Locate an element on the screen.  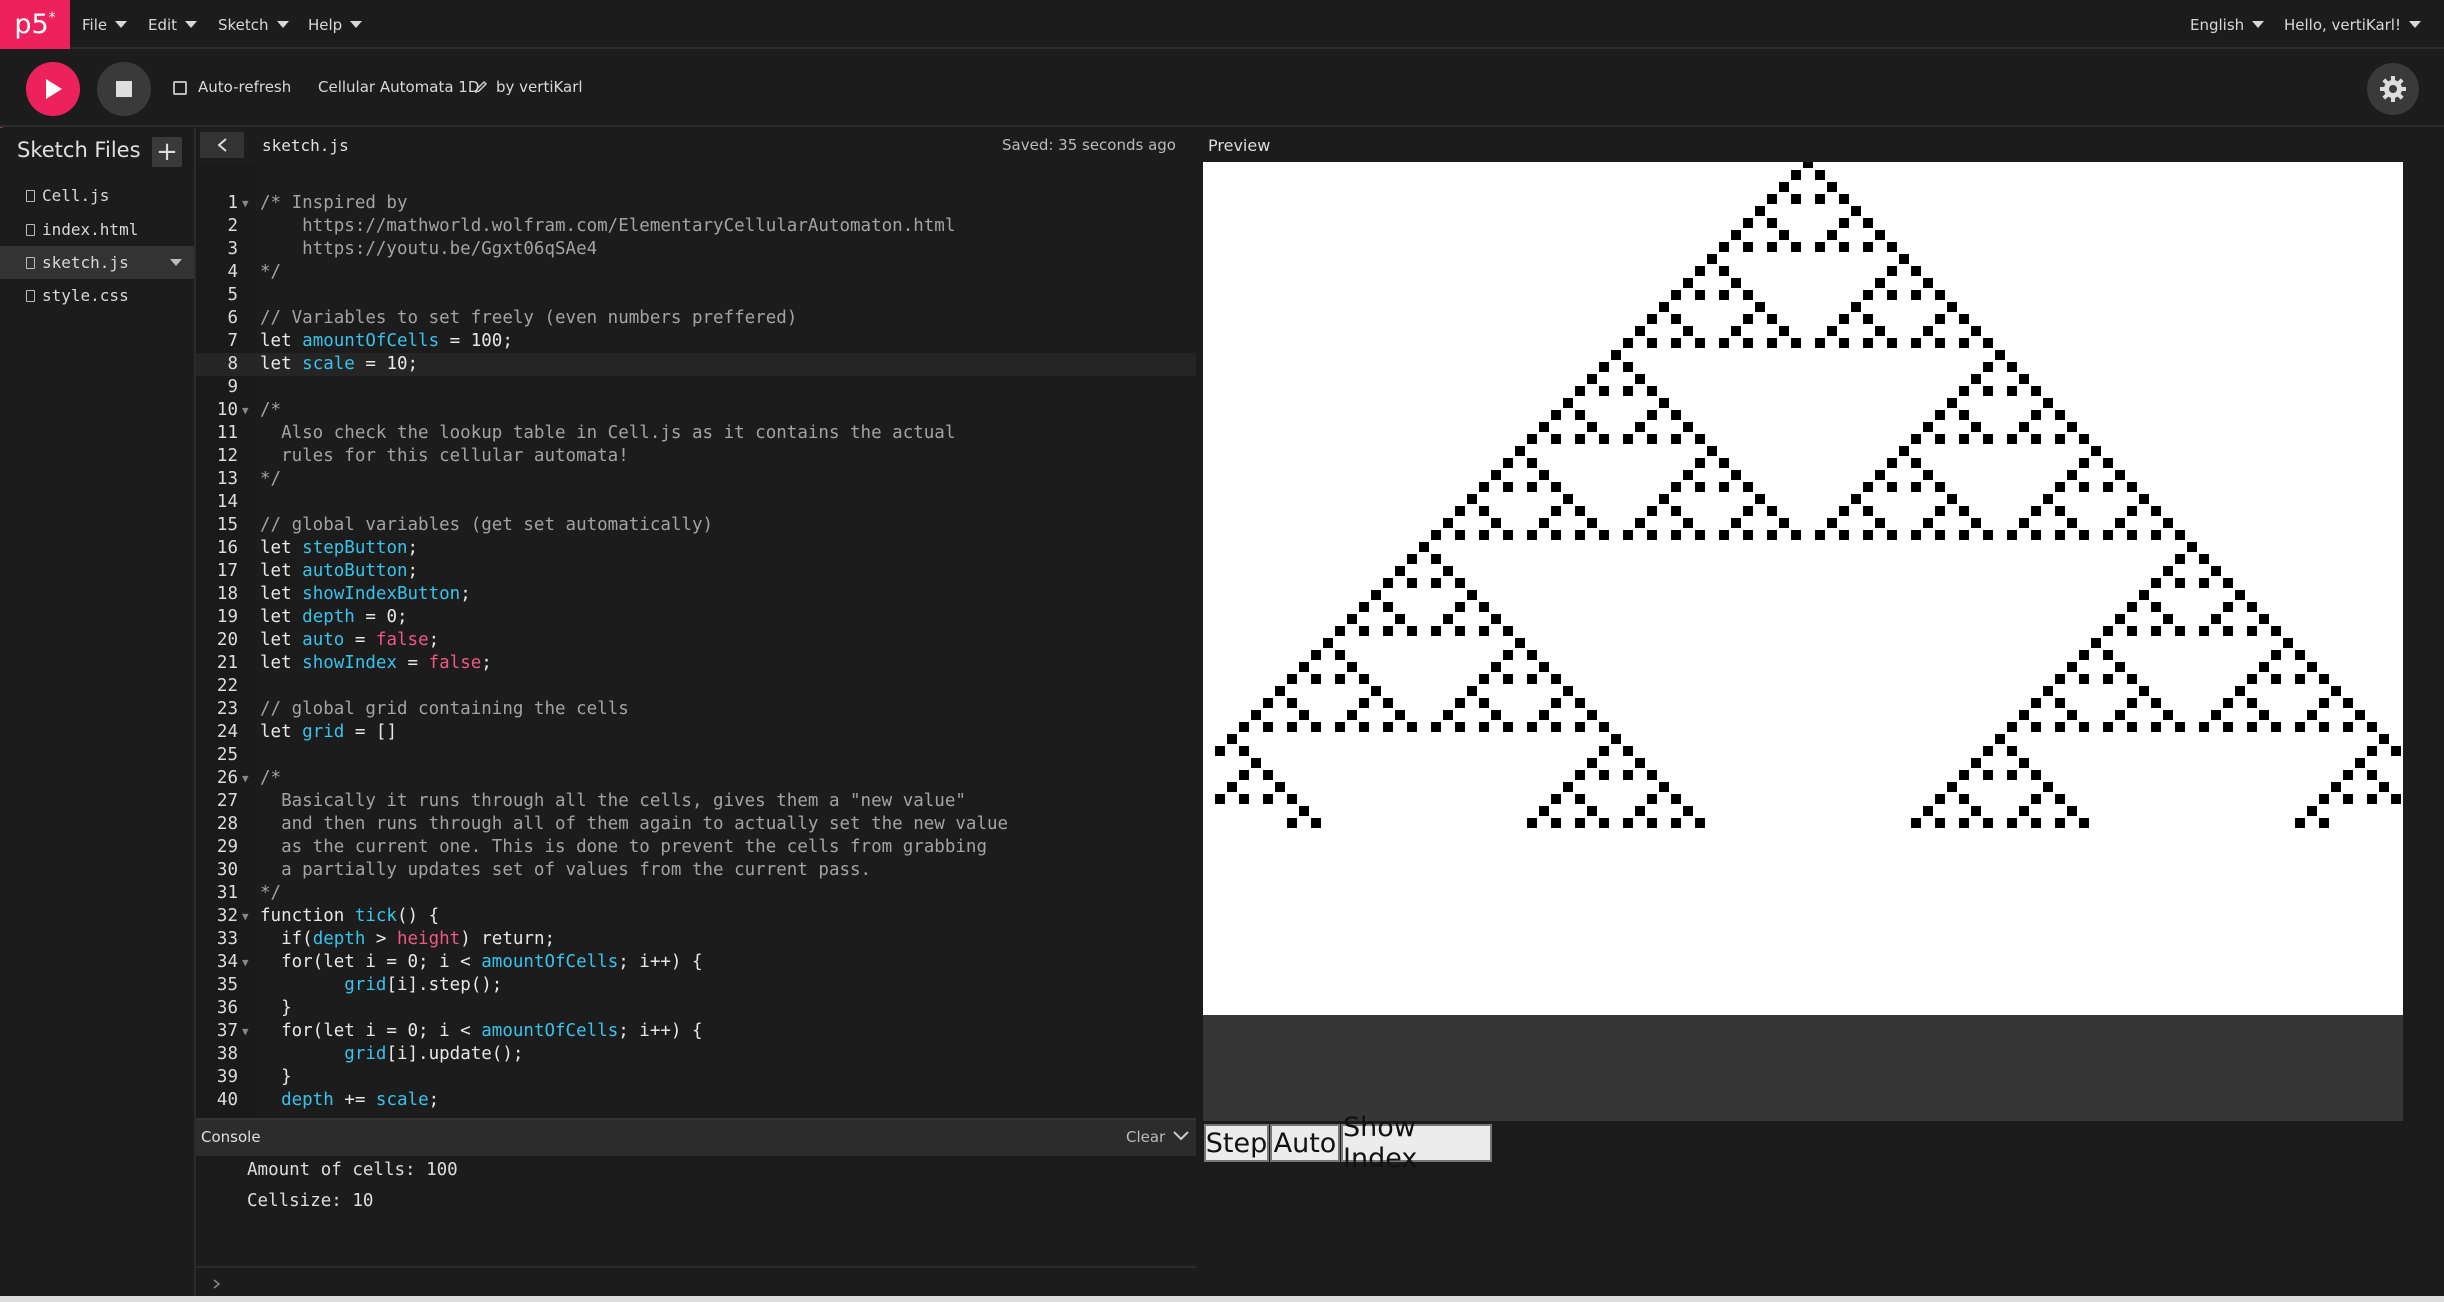
editor-file-tab: sketch.js is located at coordinates (305, 145).